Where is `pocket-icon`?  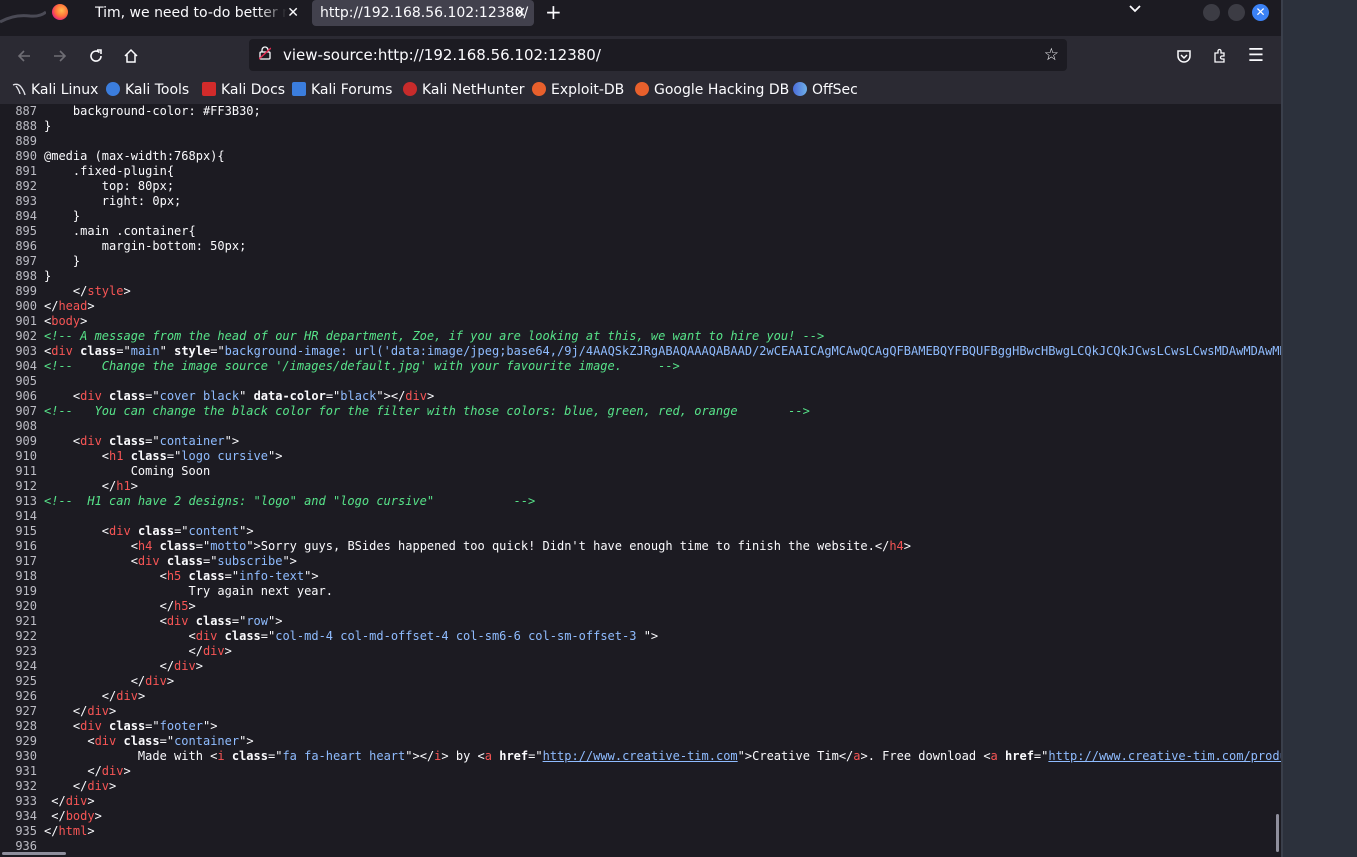
pocket-icon is located at coordinates (1184, 56).